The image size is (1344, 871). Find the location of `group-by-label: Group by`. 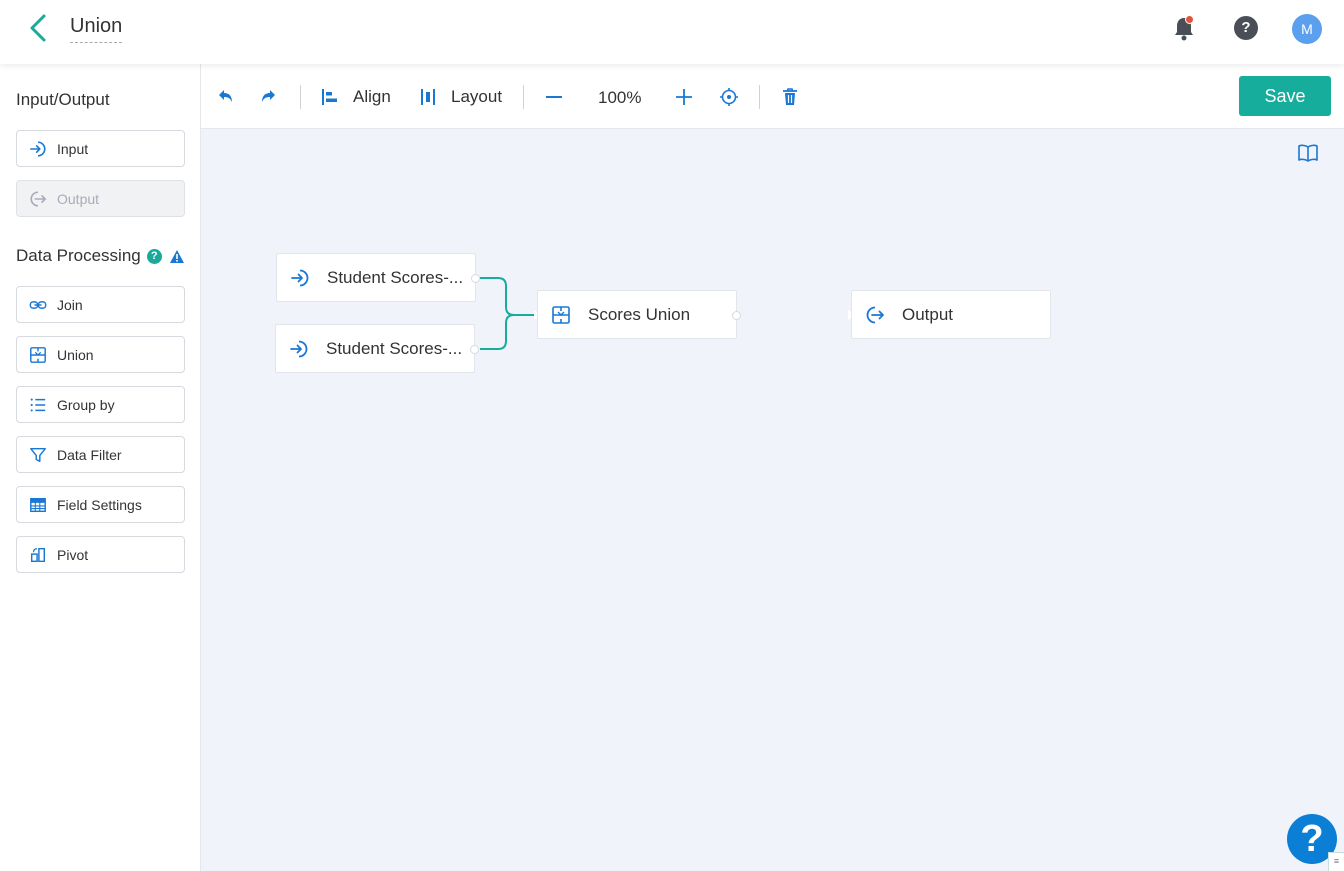

group-by-label: Group by is located at coordinates (86, 404).